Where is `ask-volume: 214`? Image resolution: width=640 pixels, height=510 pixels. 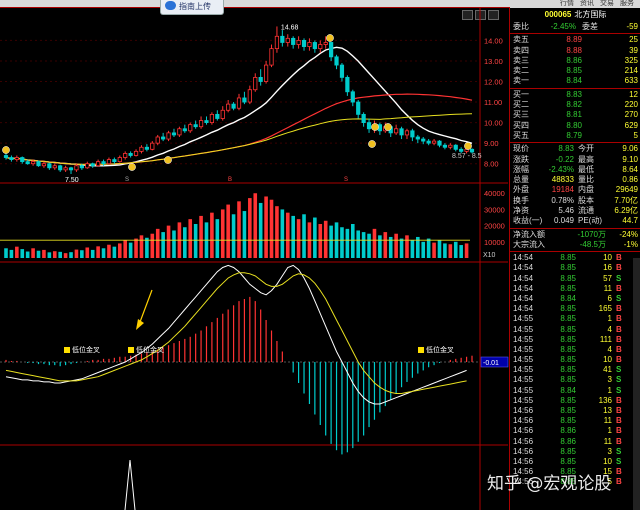
ask-volume: 214 is located at coordinates (631, 71).